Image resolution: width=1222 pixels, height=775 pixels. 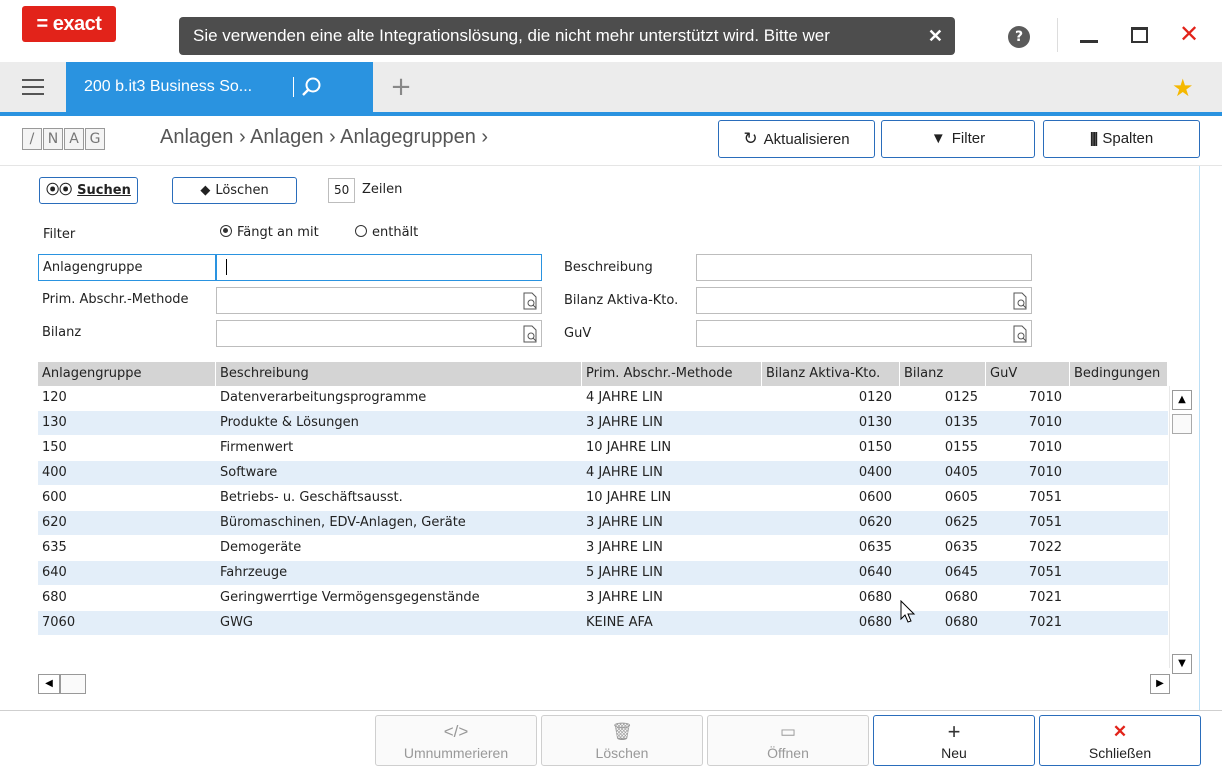 What do you see at coordinates (864, 267) in the screenshot?
I see `description-input` at bounding box center [864, 267].